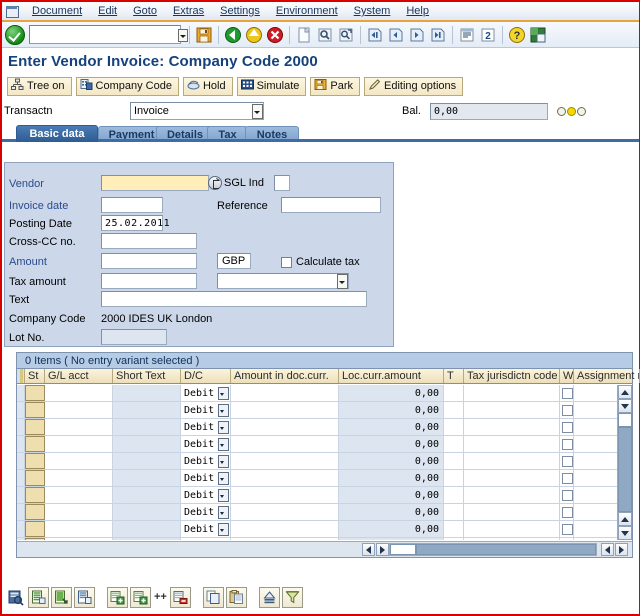 Image resolution: width=640 pixels, height=616 pixels. What do you see at coordinates (57, 133) in the screenshot?
I see `tab-basic-data: Basic data` at bounding box center [57, 133].